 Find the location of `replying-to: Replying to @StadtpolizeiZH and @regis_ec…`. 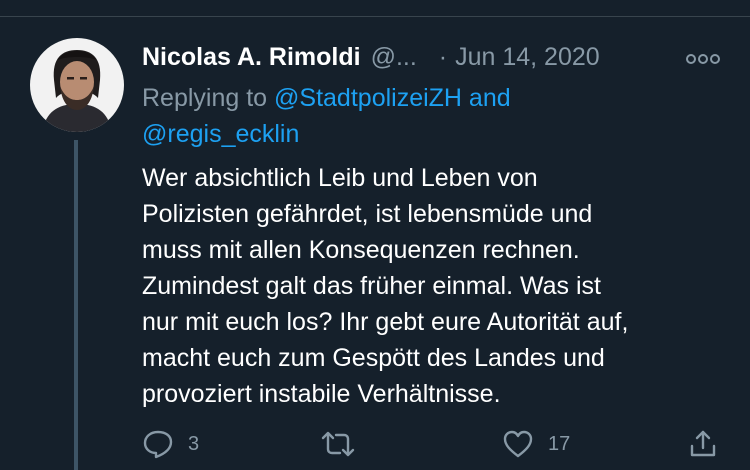

replying-to: Replying to @StadtpolizeiZH and @regis_ec… is located at coordinates (422, 116).